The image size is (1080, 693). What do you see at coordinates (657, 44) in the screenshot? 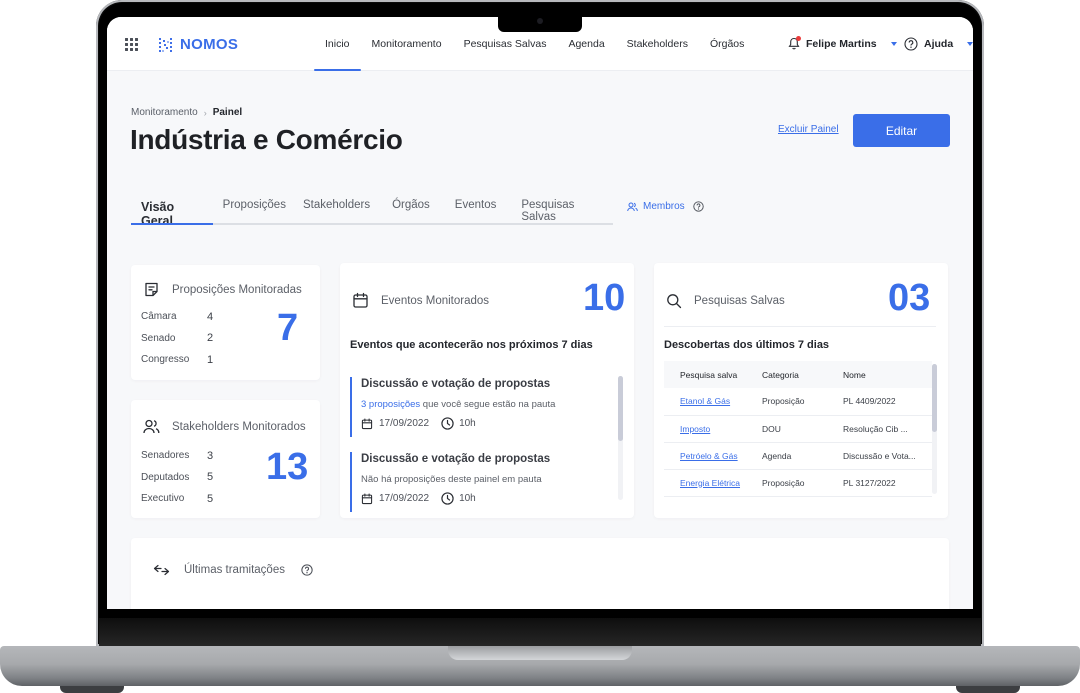
I see `nav-item-stakeholders: Stakeholders` at bounding box center [657, 44].